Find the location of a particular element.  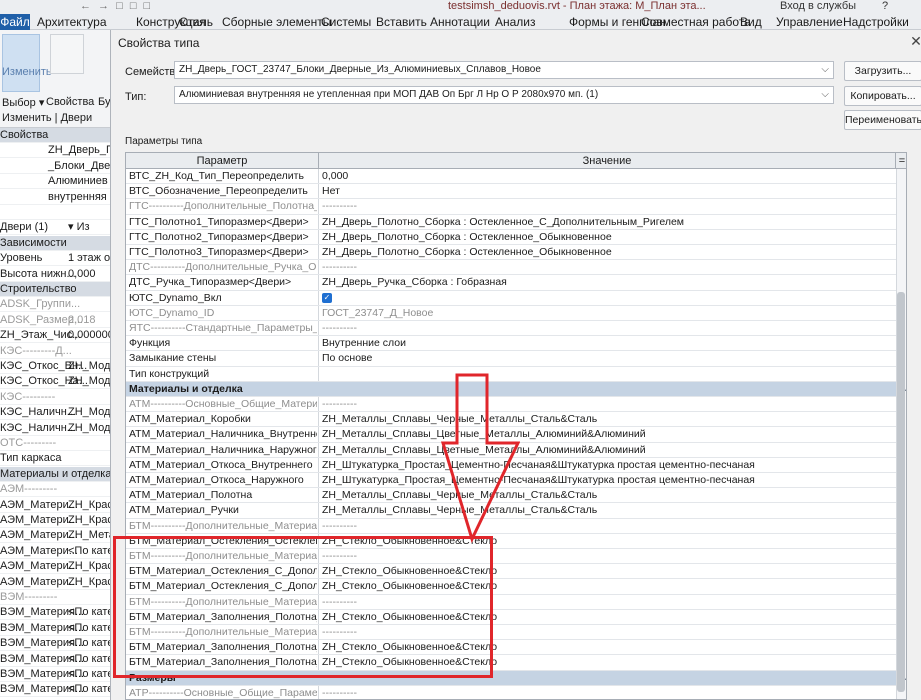

properties-row: Уровень 1 этаж ос is located at coordinates (55, 259).